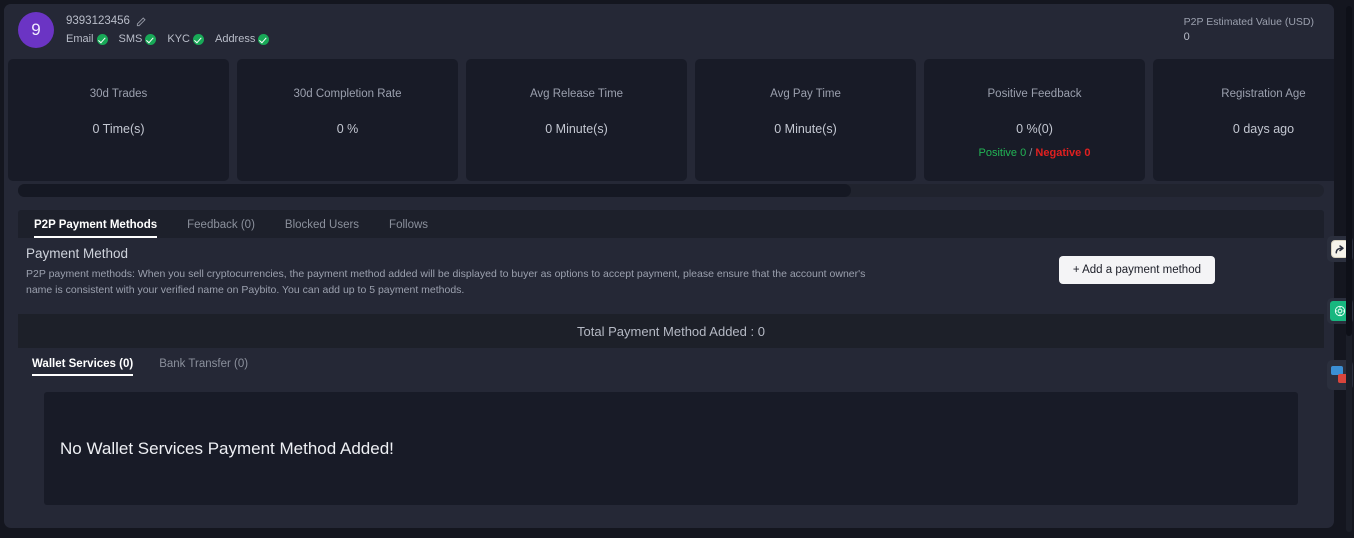 The width and height of the screenshot is (1354, 538). I want to click on verify-kyc-label: KYC, so click(178, 39).